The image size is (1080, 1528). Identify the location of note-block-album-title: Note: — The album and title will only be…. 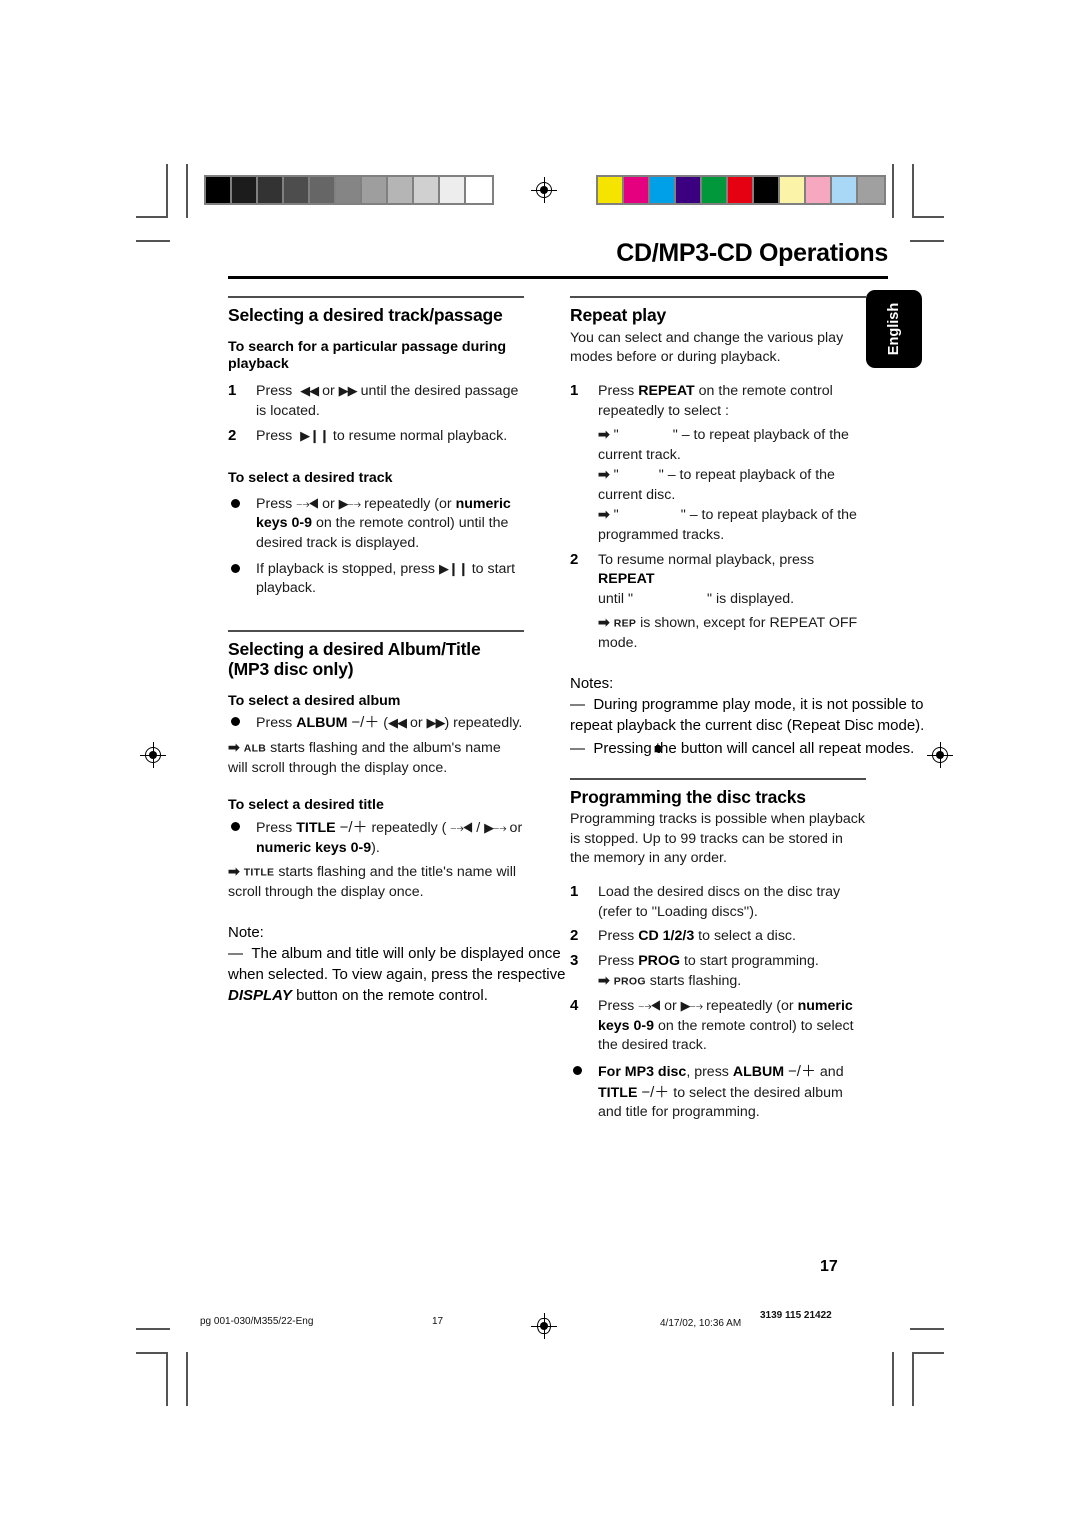
(396, 964).